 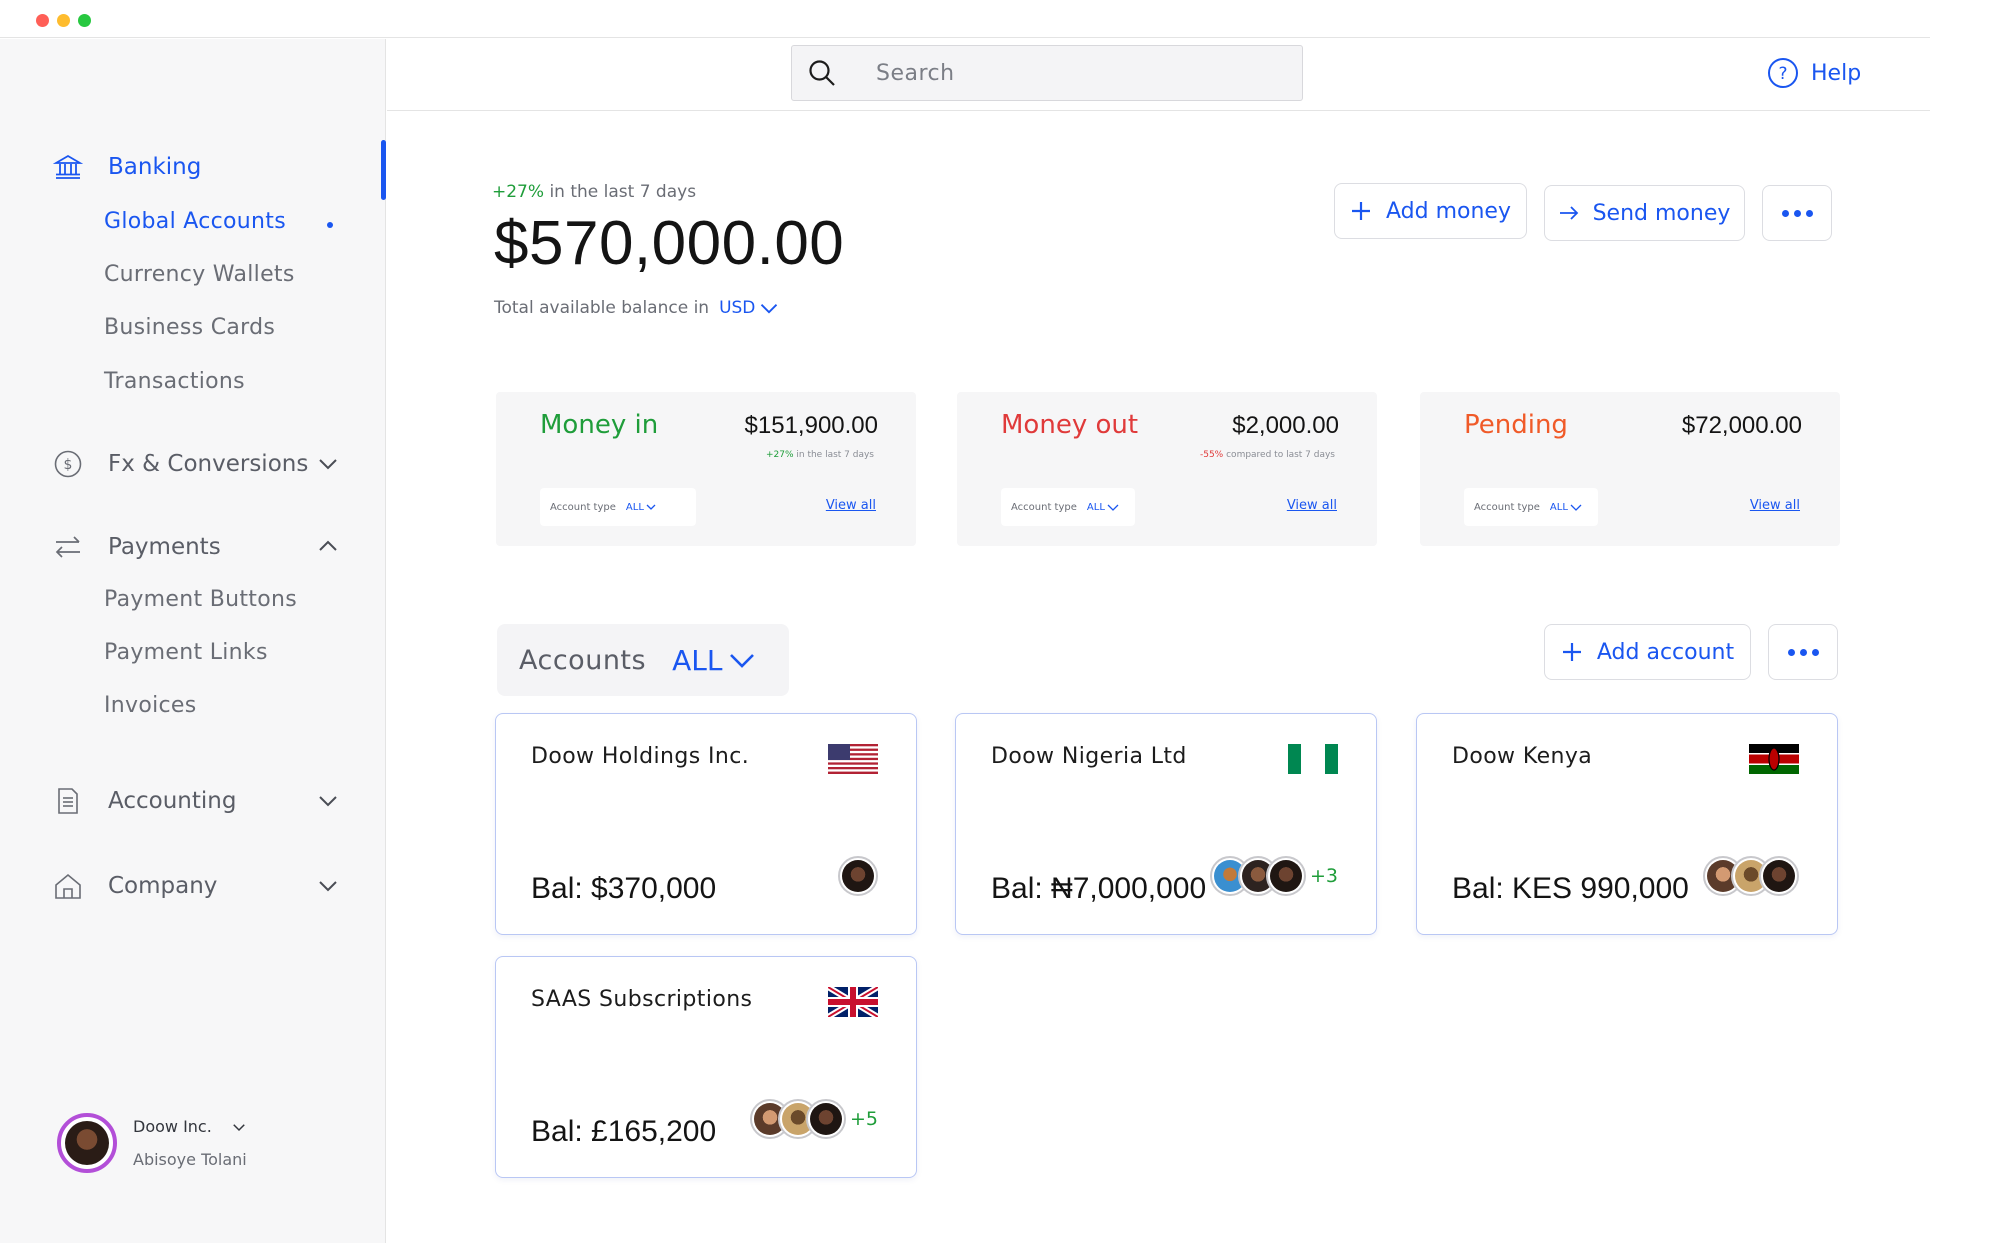 What do you see at coordinates (1516, 425) in the screenshot?
I see `pending-label: Pending` at bounding box center [1516, 425].